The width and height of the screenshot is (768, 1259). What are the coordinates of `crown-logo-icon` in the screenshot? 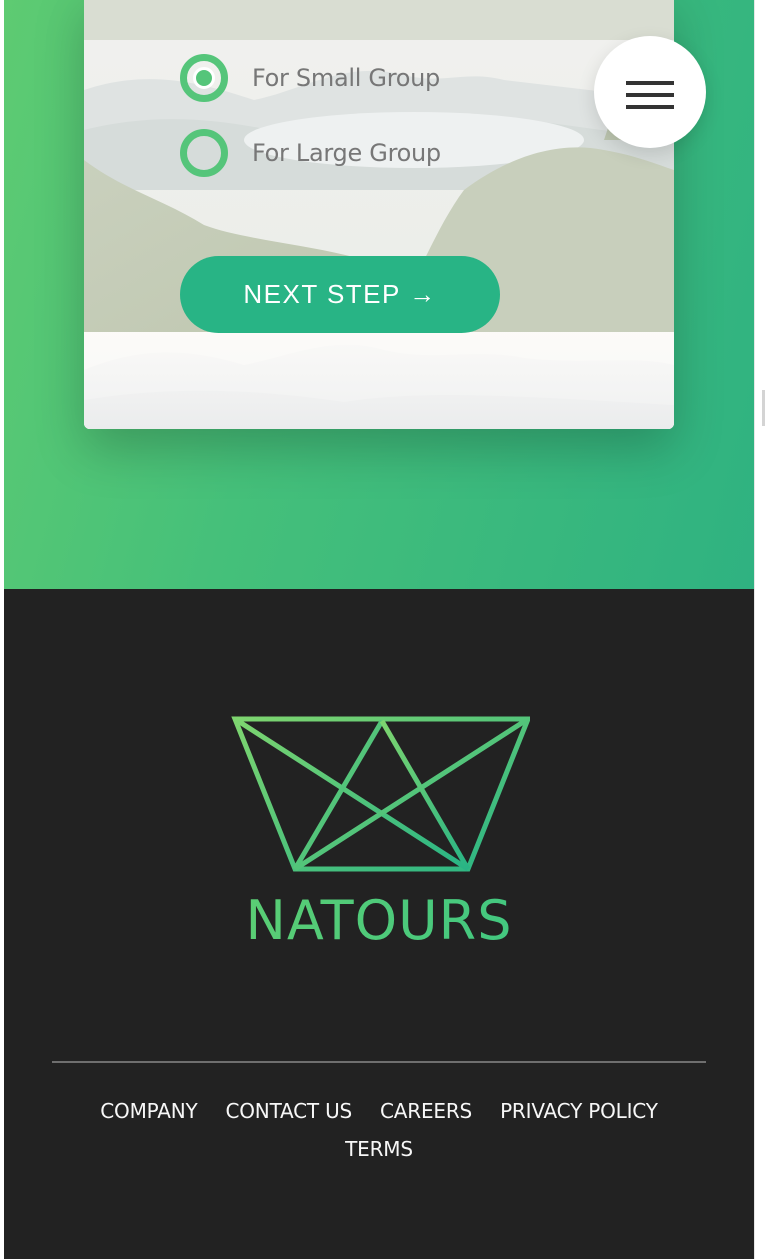 It's located at (380, 794).